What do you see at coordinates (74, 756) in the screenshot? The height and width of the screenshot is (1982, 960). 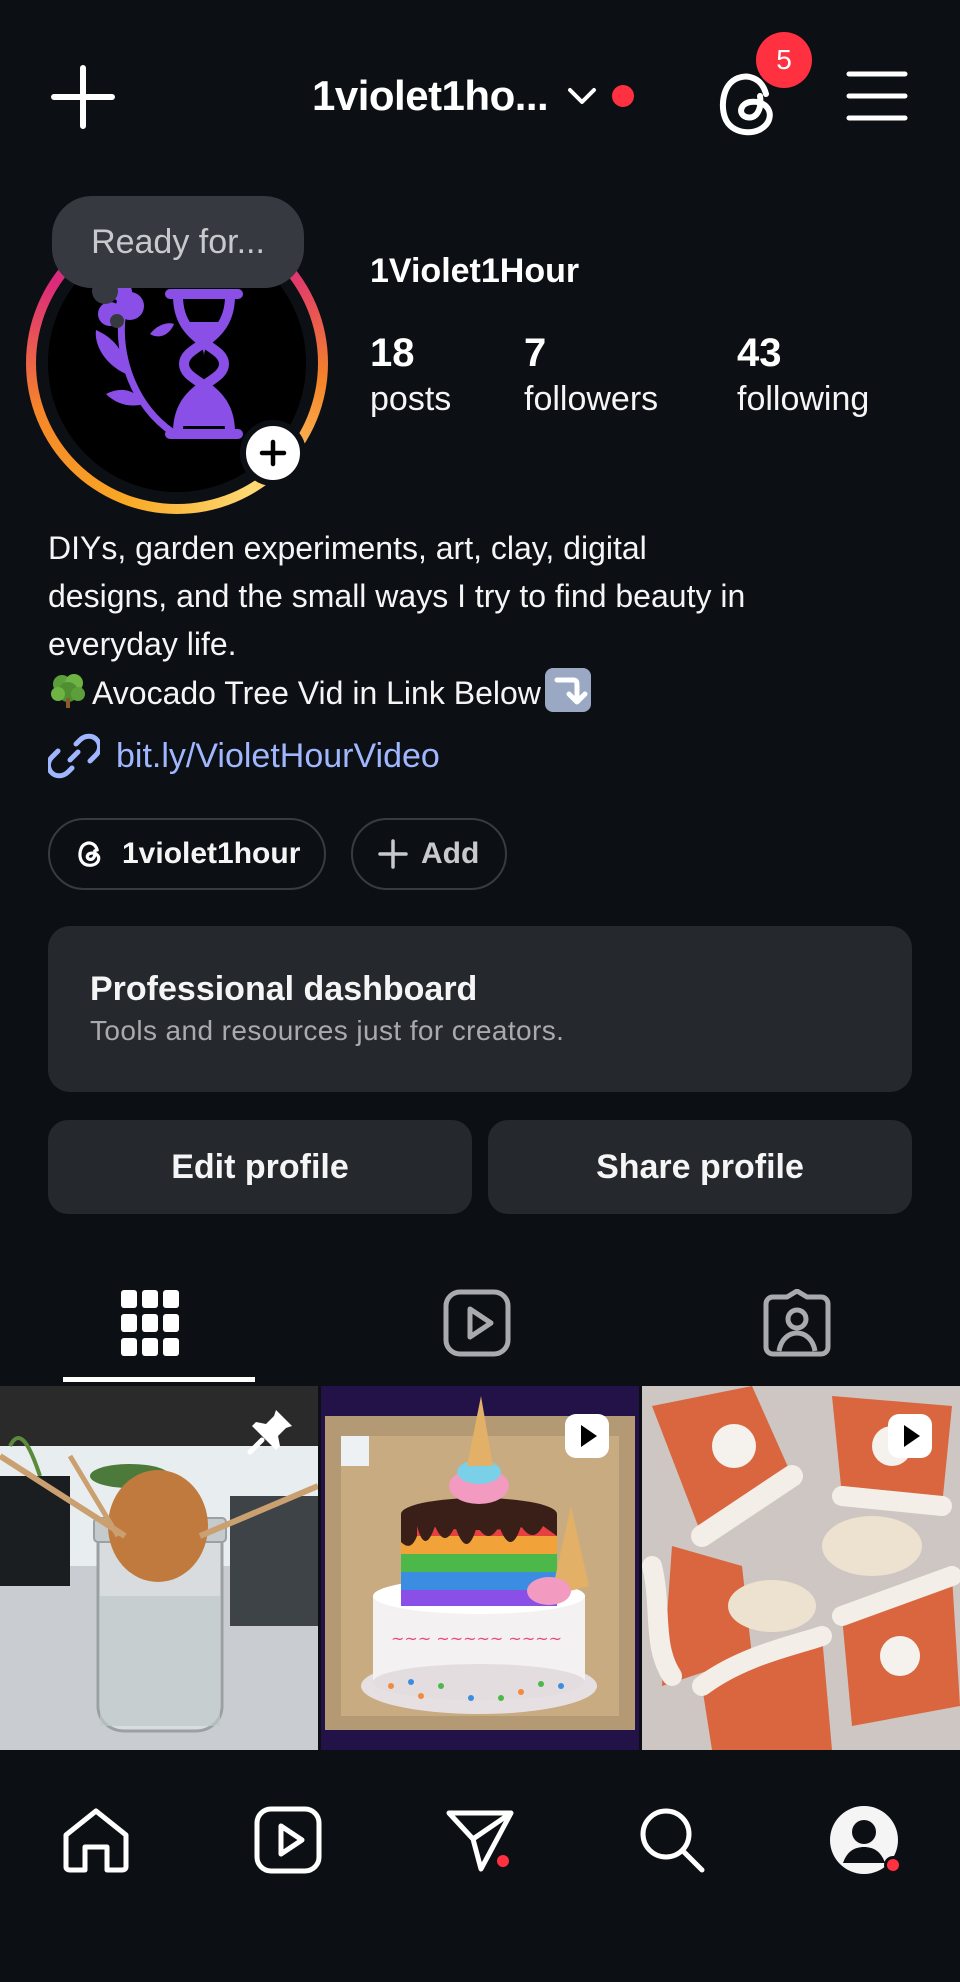 I see `link-icon` at bounding box center [74, 756].